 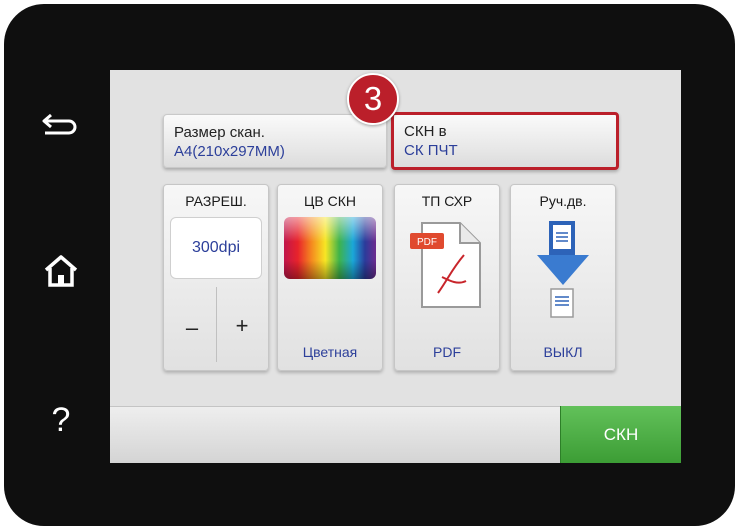 What do you see at coordinates (219, 132) in the screenshot?
I see `scan-size-label: Размер скан.` at bounding box center [219, 132].